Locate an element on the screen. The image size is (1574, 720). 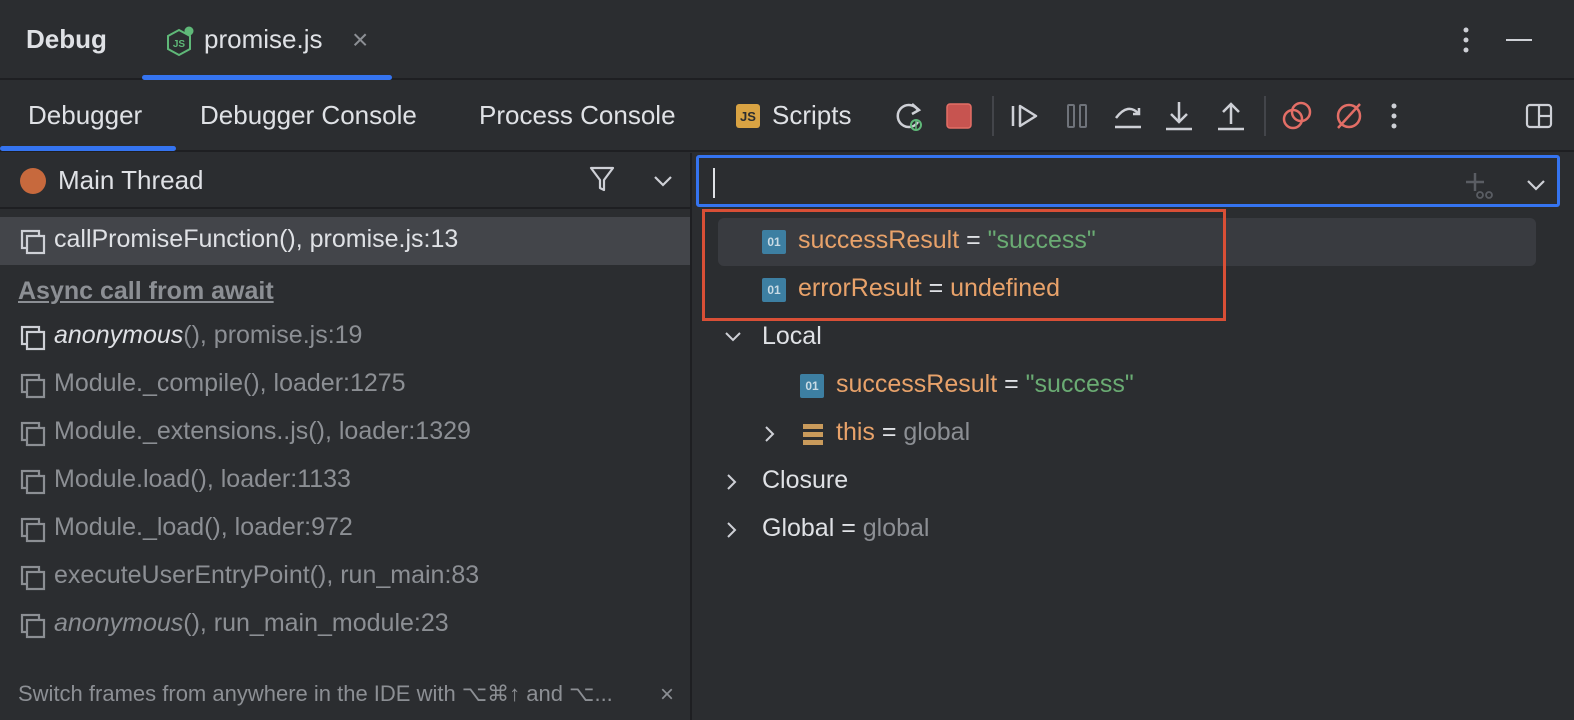
scope-node-closure: Closure is located at coordinates (1127, 482).